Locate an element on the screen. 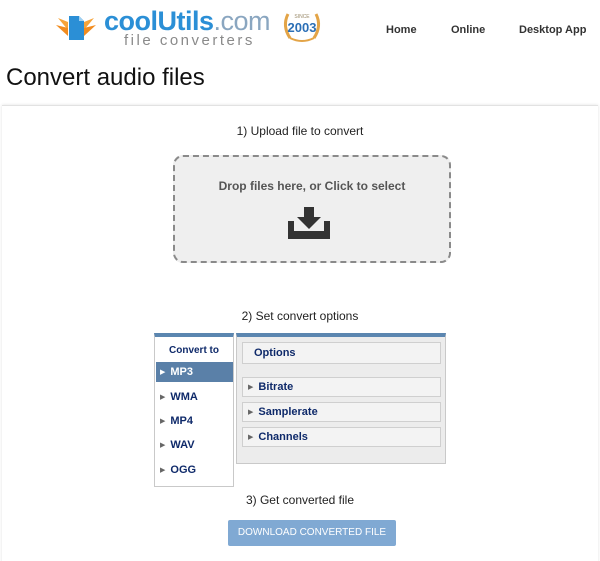  format-item-wma: ▶ WMA is located at coordinates (194, 397).